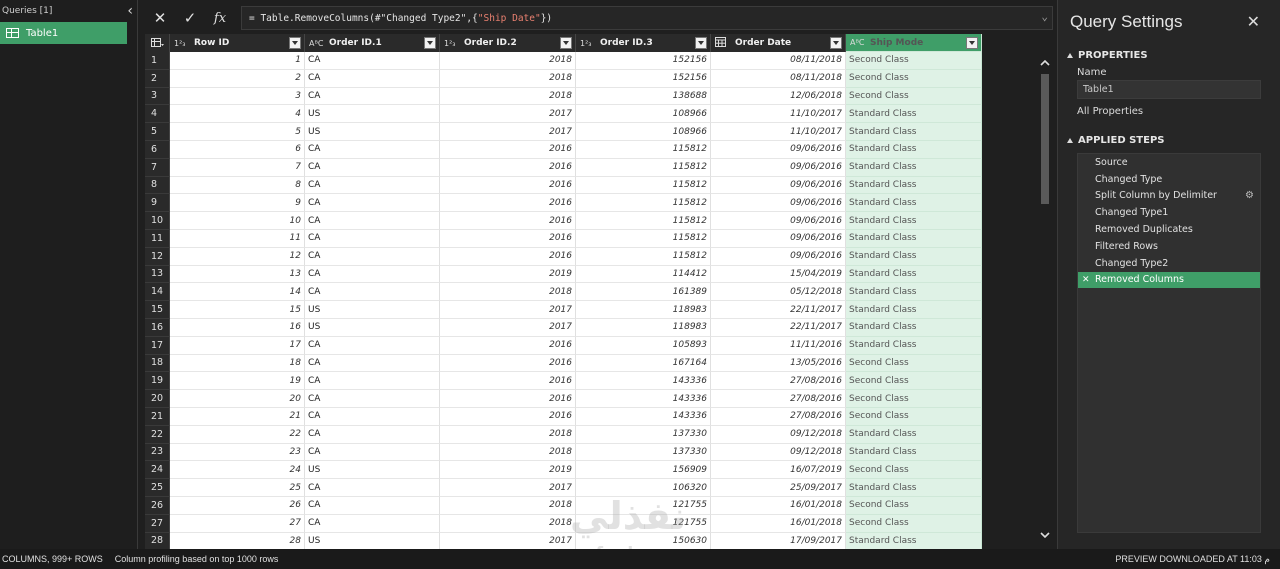 The height and width of the screenshot is (569, 1280). Describe the element at coordinates (1249, 195) in the screenshot. I see `gear-icon: ⚙` at that location.